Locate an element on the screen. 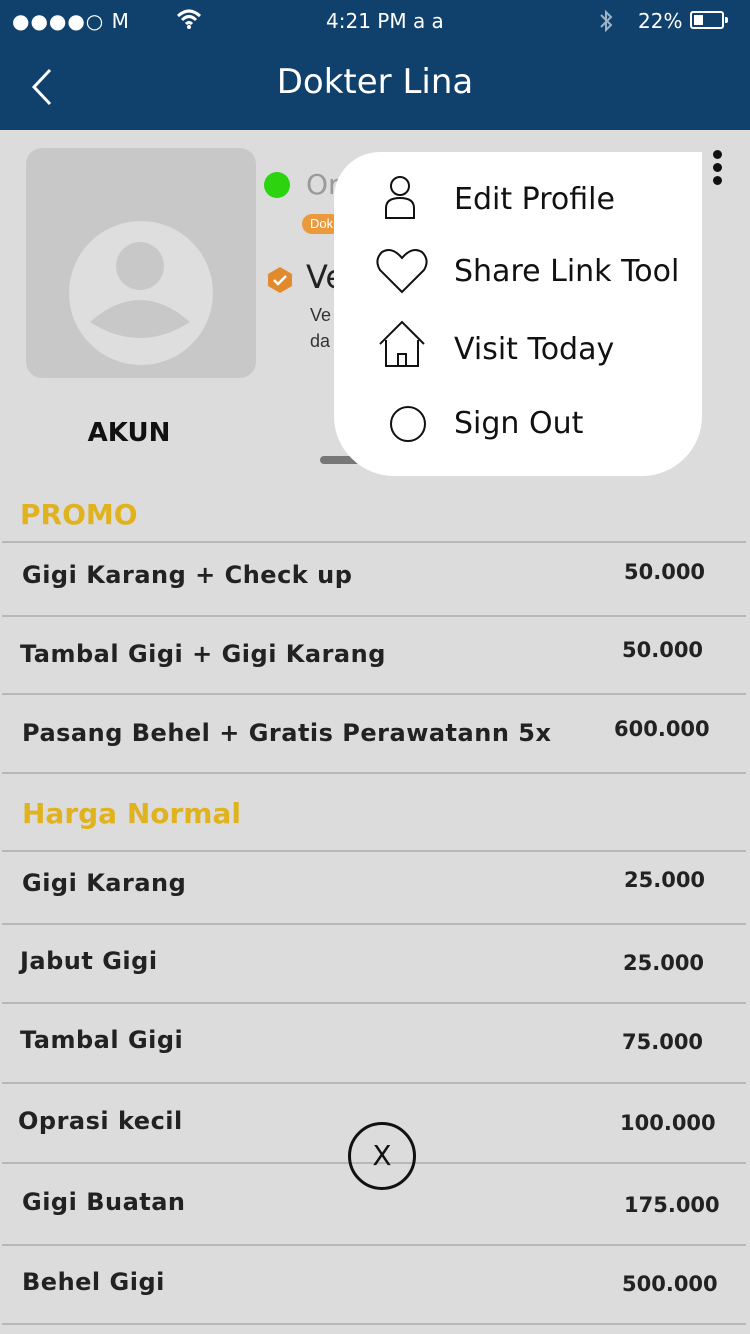 The image size is (750, 1334). menu-item-label: Visit Today is located at coordinates (534, 349).